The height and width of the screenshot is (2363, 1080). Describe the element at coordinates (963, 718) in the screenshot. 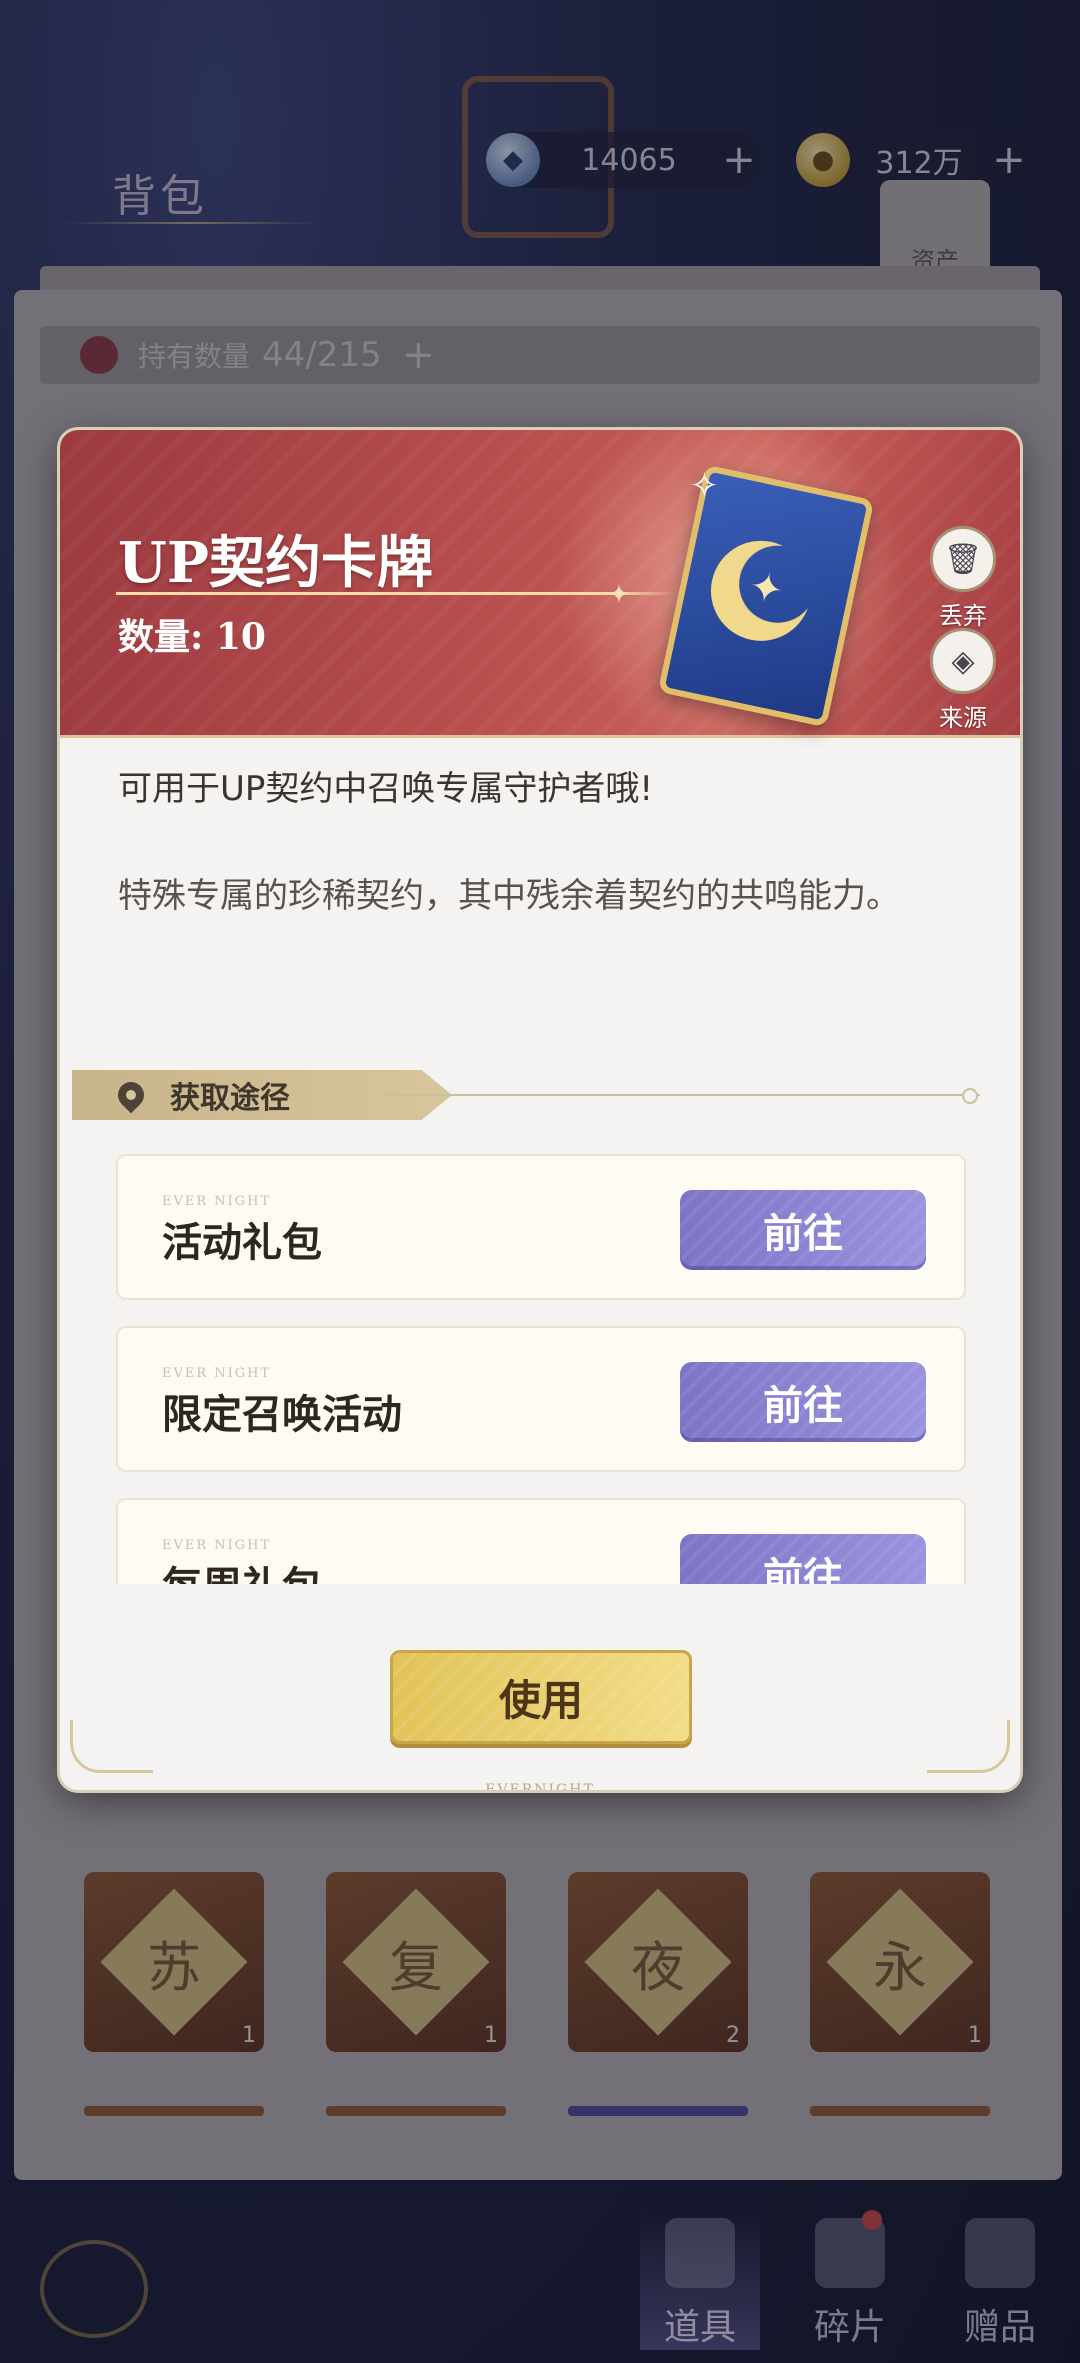

I see `source-label: 来源` at that location.